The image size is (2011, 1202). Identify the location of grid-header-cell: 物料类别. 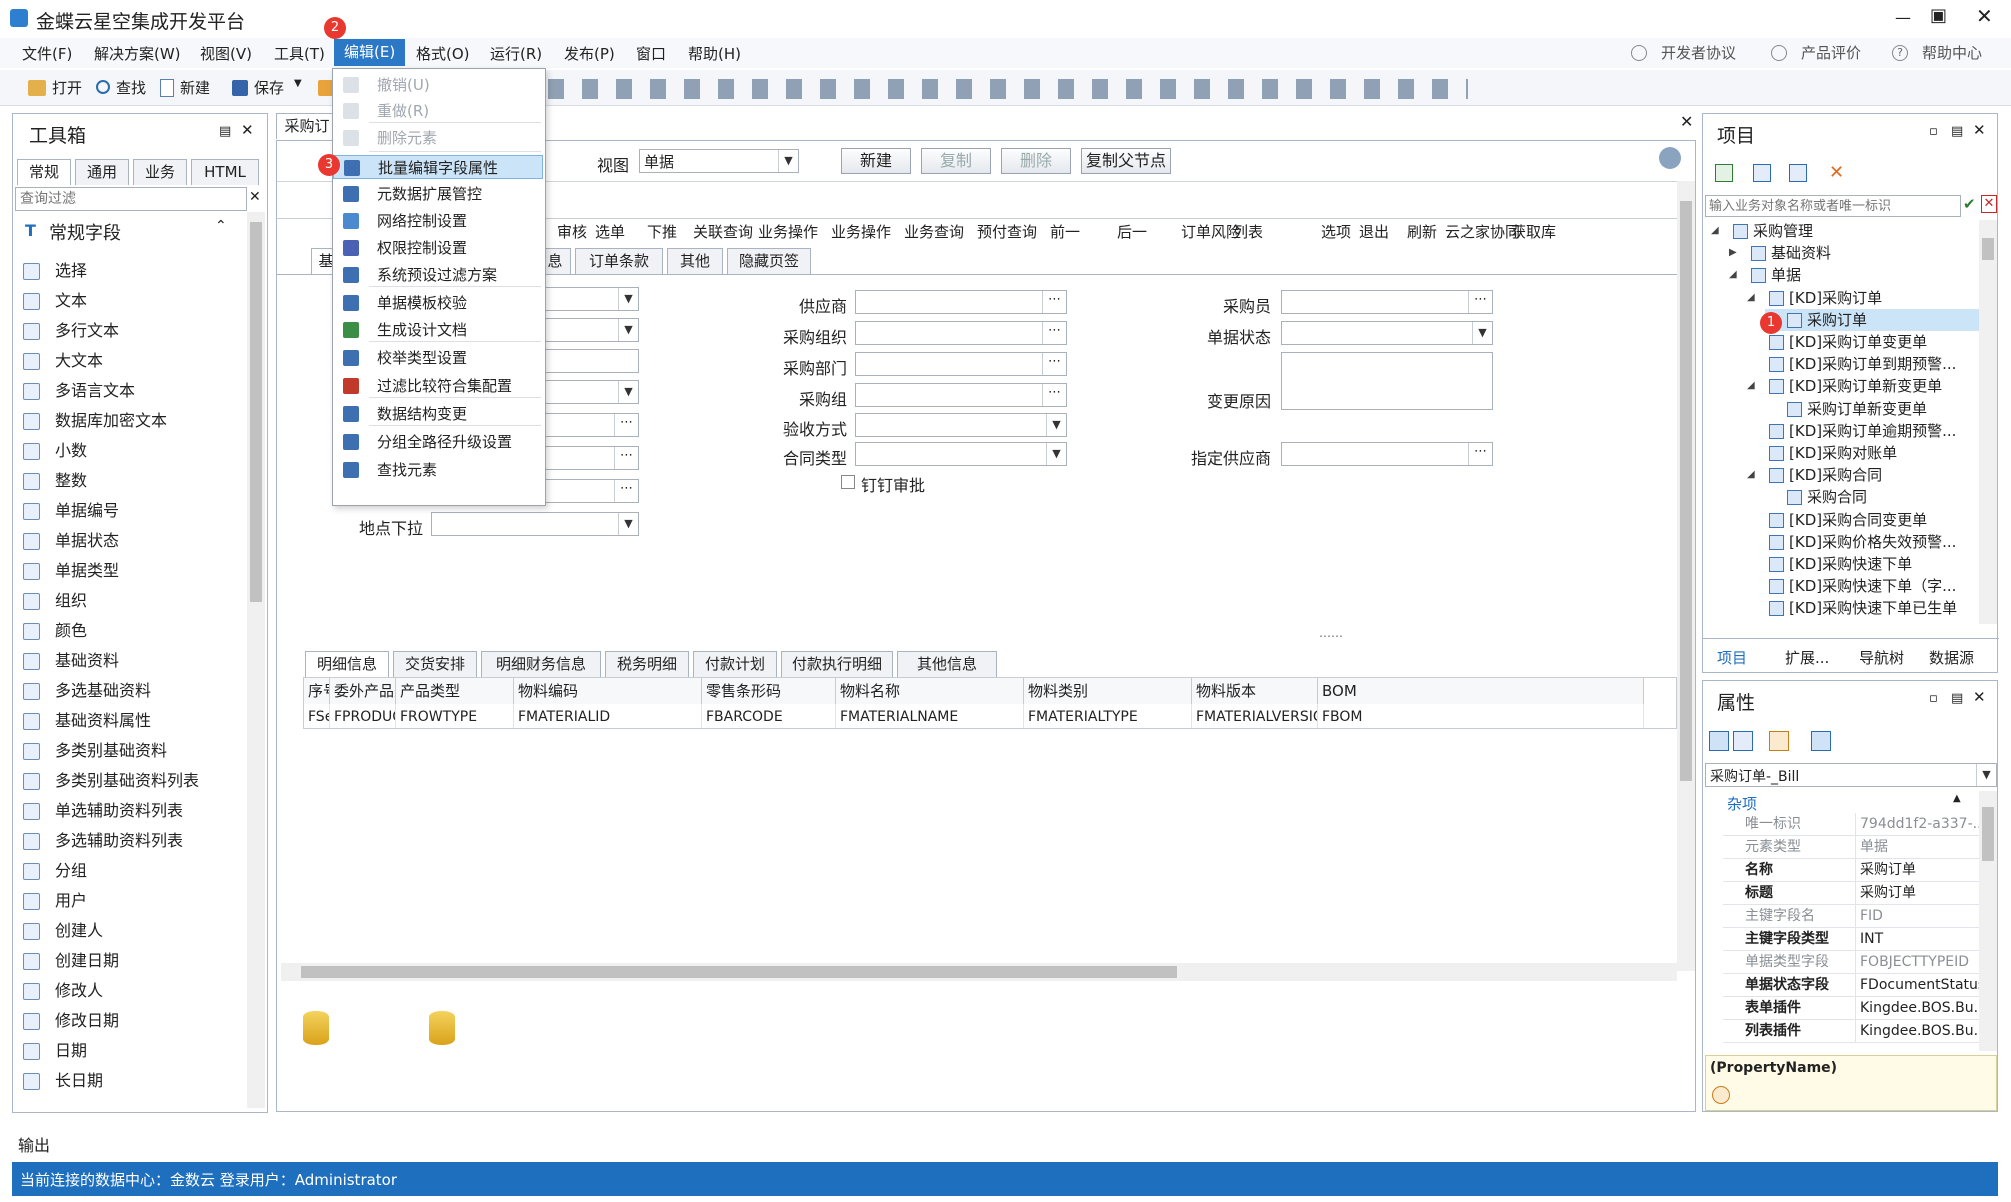
(1108, 691).